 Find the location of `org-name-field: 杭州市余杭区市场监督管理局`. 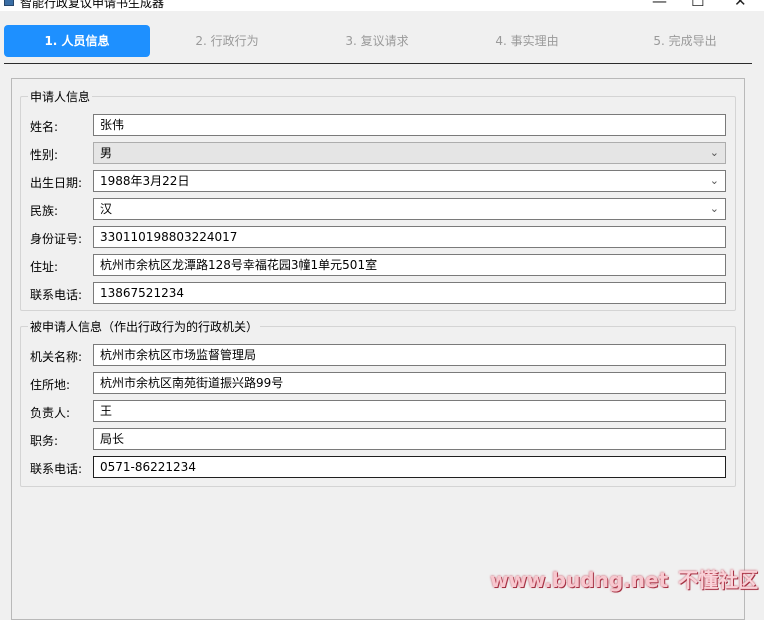

org-name-field: 杭州市余杭区市场监督管理局 is located at coordinates (409, 355).